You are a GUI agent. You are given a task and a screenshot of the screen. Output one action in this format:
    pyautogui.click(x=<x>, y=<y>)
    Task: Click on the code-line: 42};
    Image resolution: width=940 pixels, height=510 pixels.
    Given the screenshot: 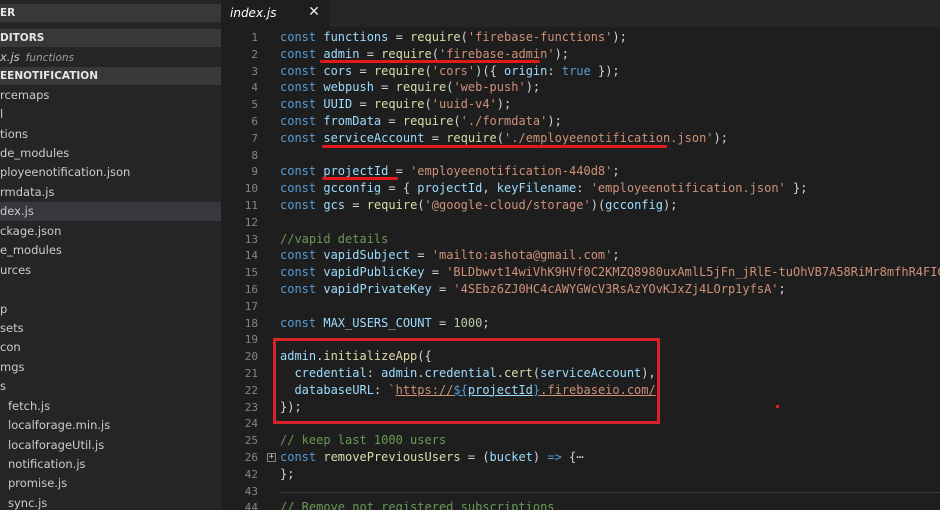 What is the action you would take?
    pyautogui.click(x=580, y=474)
    